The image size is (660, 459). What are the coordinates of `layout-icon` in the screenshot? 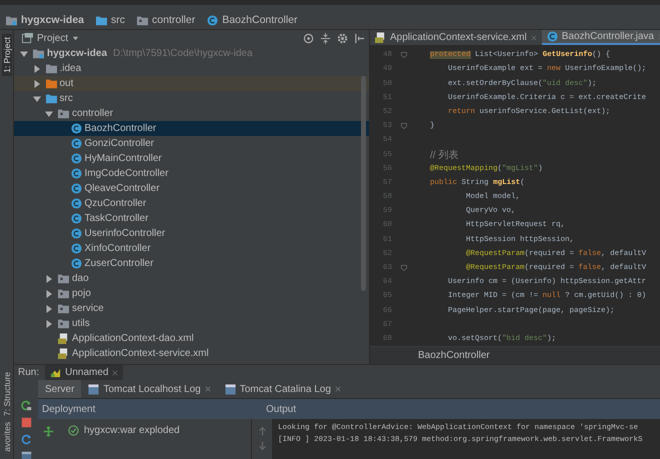 It's located at (26, 455).